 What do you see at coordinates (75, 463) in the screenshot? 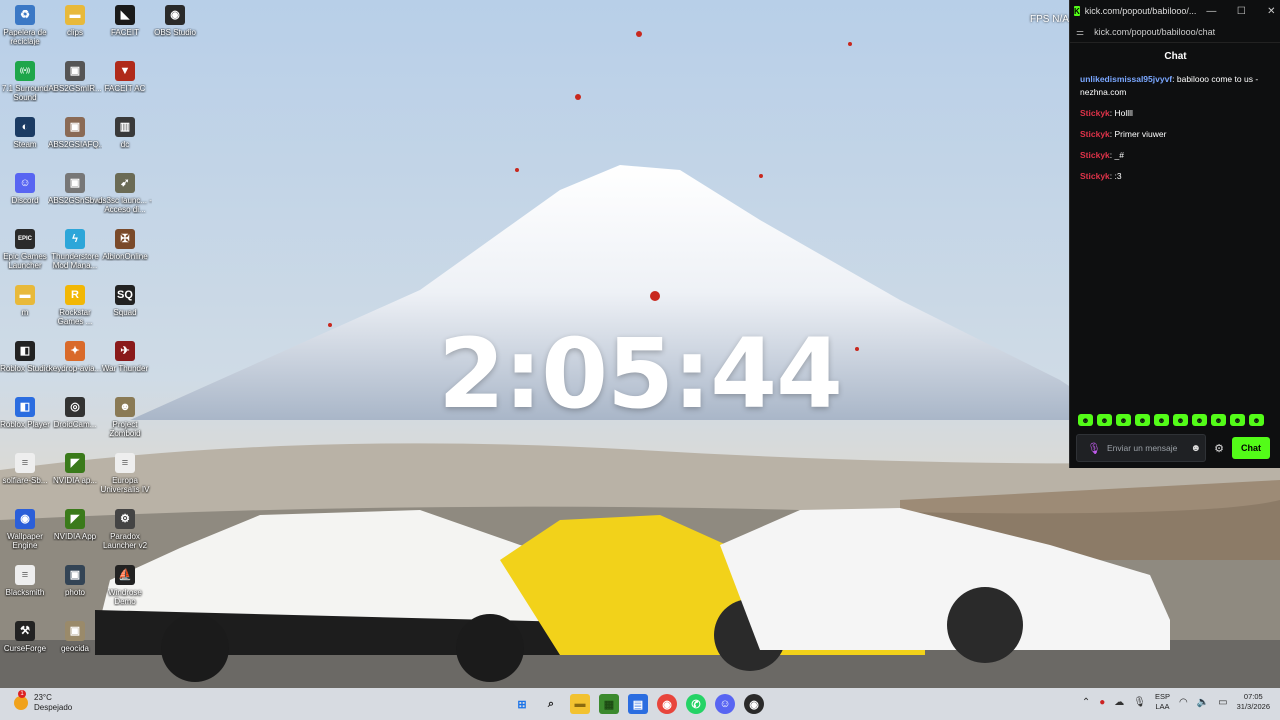
I see `nvidia-icon: ◤` at bounding box center [75, 463].